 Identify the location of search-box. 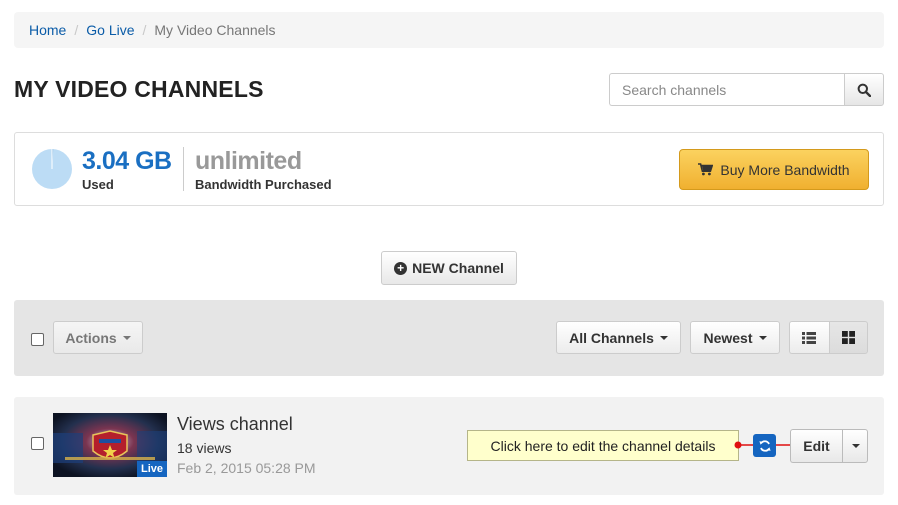
(746, 89).